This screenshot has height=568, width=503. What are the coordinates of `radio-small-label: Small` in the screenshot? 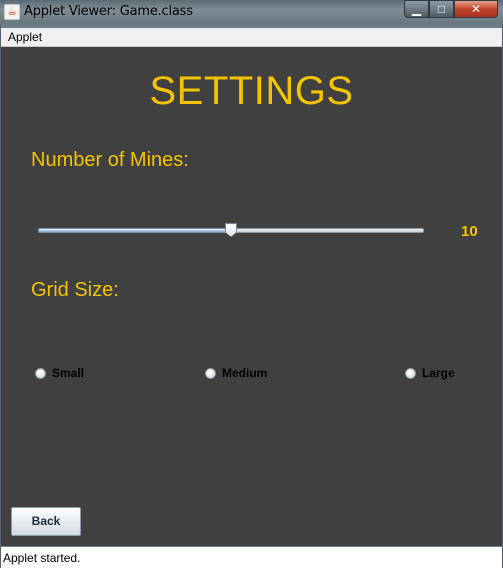 It's located at (68, 373).